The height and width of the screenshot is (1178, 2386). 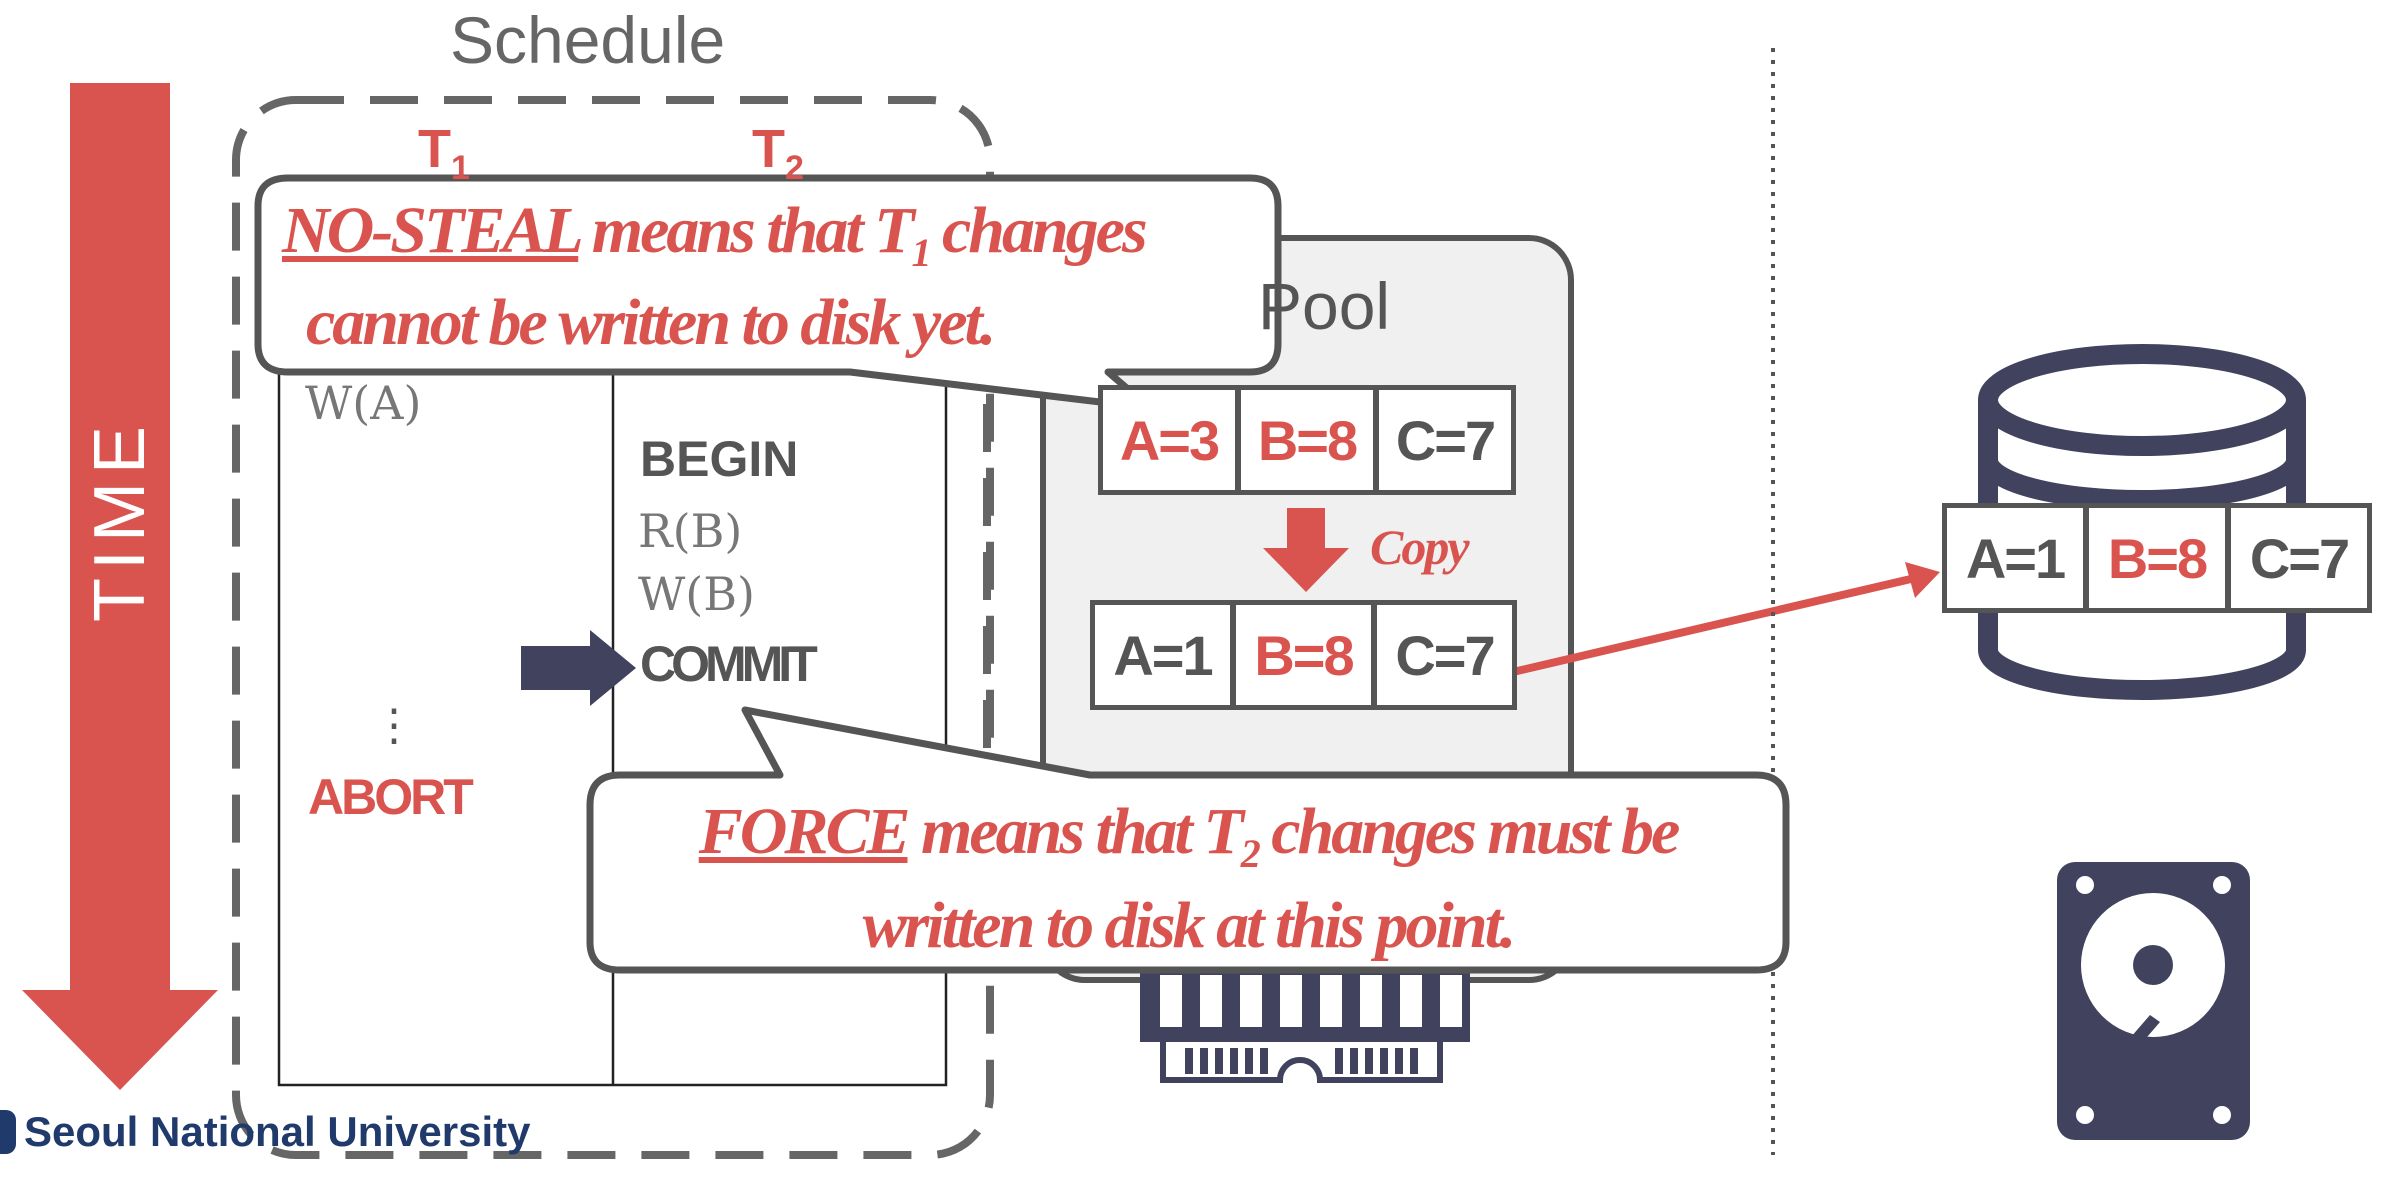 I want to click on t1-abort: ABORT, so click(x=391, y=797).